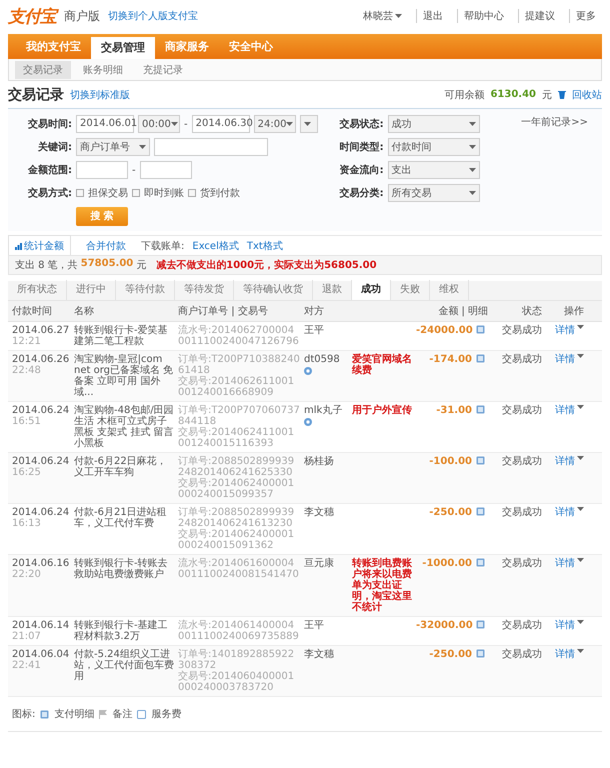  I want to click on status-tab: 等待发货, so click(204, 290).